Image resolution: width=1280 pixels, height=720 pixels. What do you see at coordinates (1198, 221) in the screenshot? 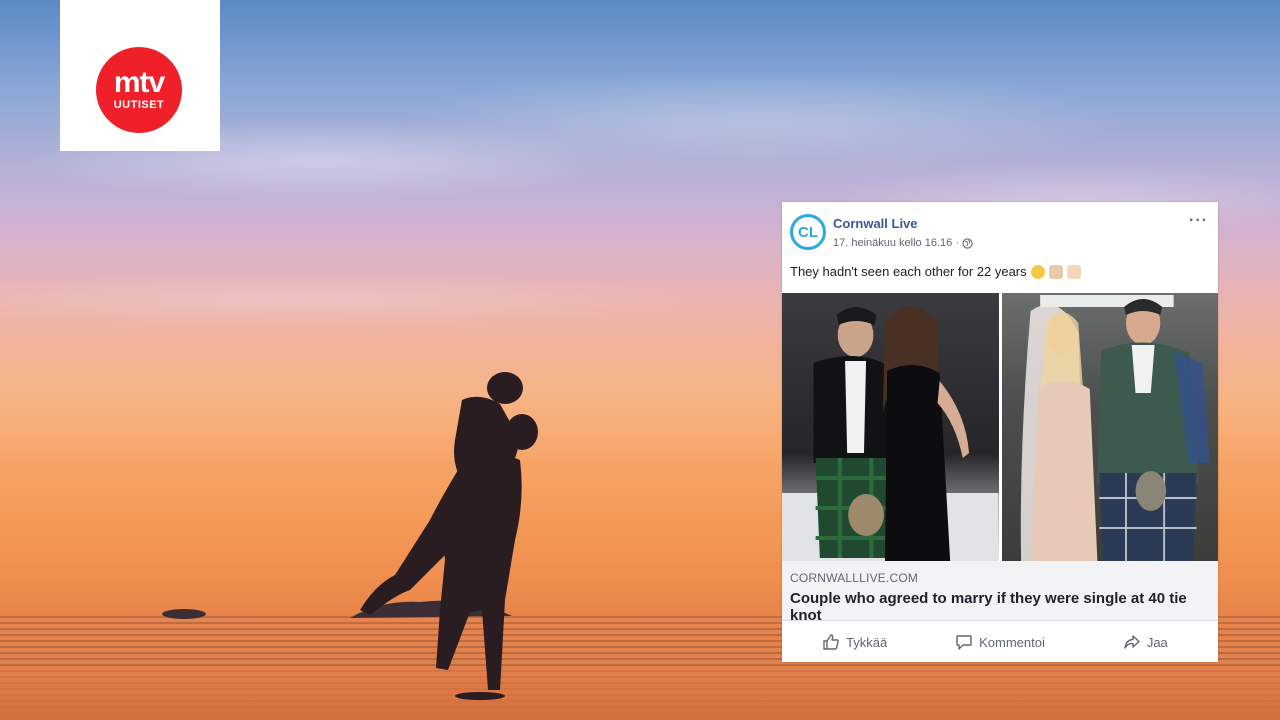
I see `more-icon: ···` at bounding box center [1198, 221].